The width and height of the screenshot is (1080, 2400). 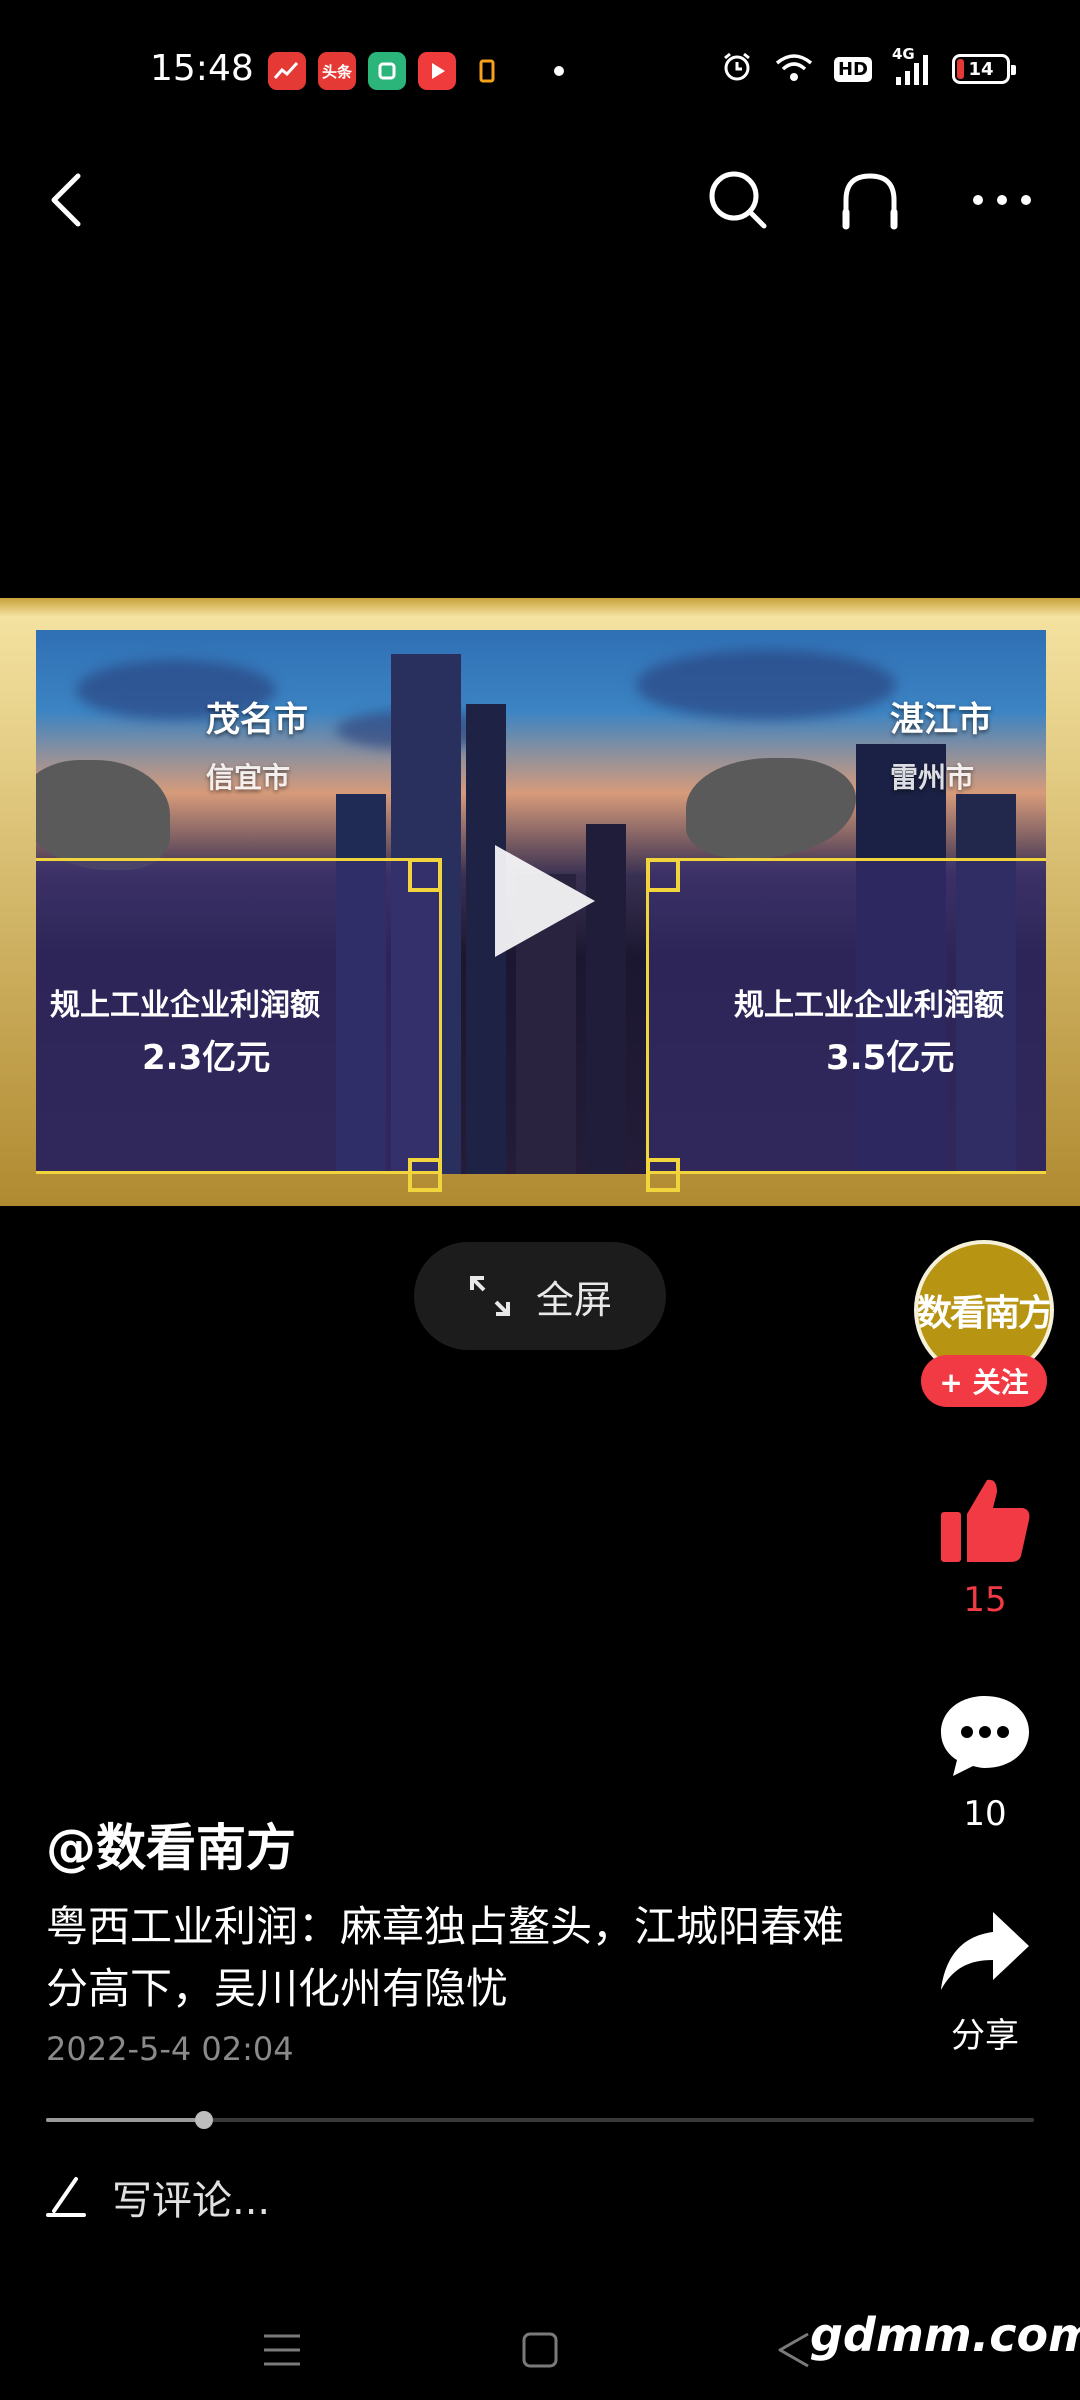 I want to click on comment-button: 10, so click(x=985, y=1762).